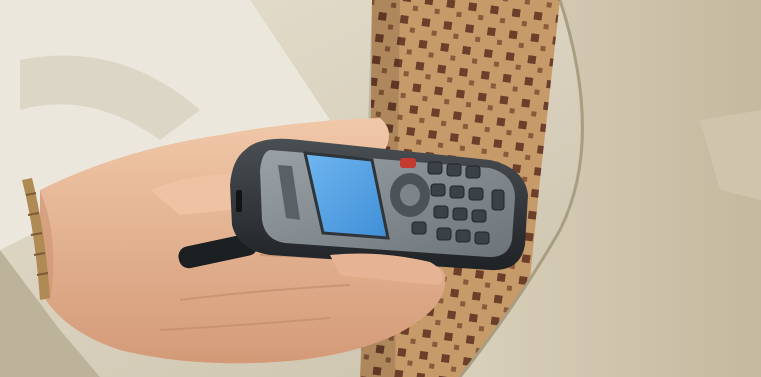  I want to click on phone-nav-key-center, so click(410, 195).